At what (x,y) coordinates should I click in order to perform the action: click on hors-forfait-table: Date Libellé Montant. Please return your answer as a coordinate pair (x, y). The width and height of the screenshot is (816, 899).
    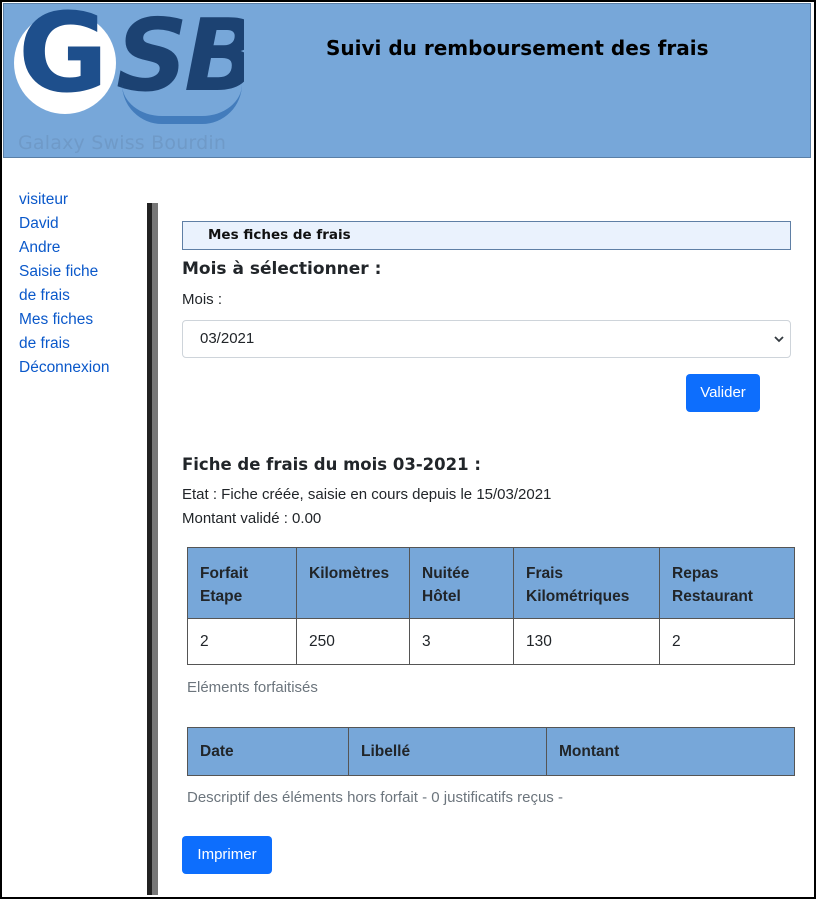
    Looking at the image, I should click on (491, 751).